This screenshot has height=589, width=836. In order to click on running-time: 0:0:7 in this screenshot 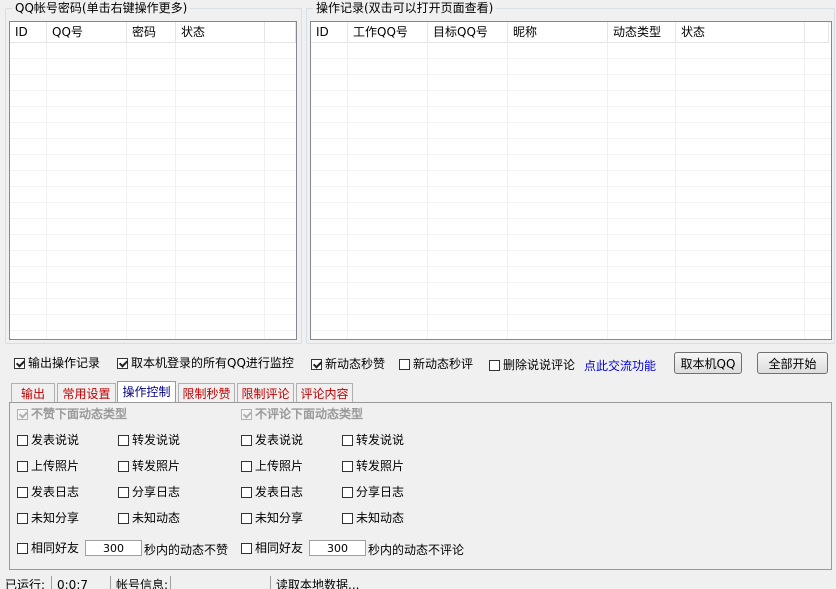, I will do `click(72, 583)`.